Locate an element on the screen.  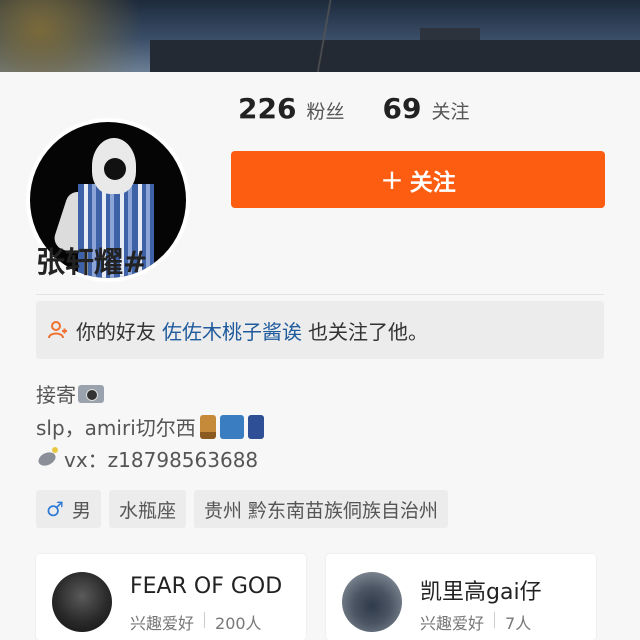
tag-gender-label: 男 is located at coordinates (81, 510).